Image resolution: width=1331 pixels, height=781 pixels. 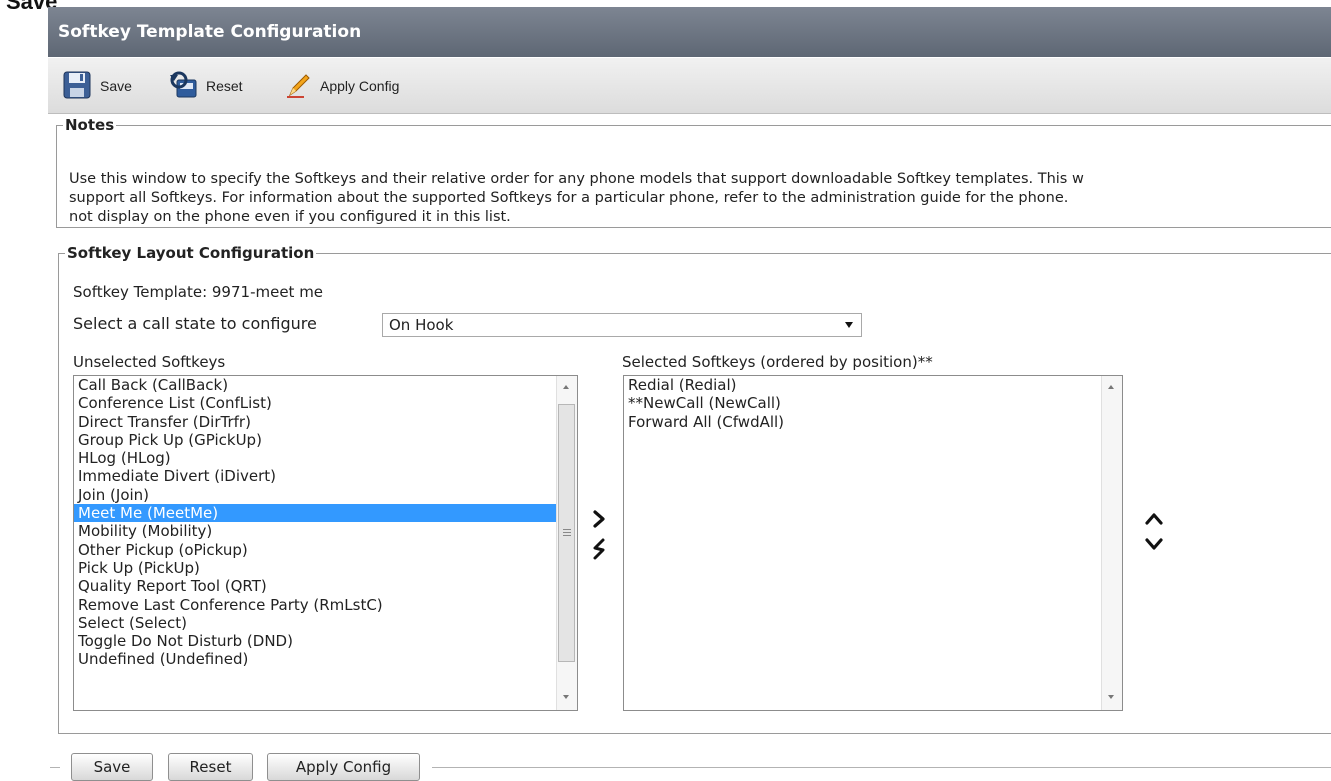 What do you see at coordinates (849, 325) in the screenshot?
I see `chevron-down-icon` at bounding box center [849, 325].